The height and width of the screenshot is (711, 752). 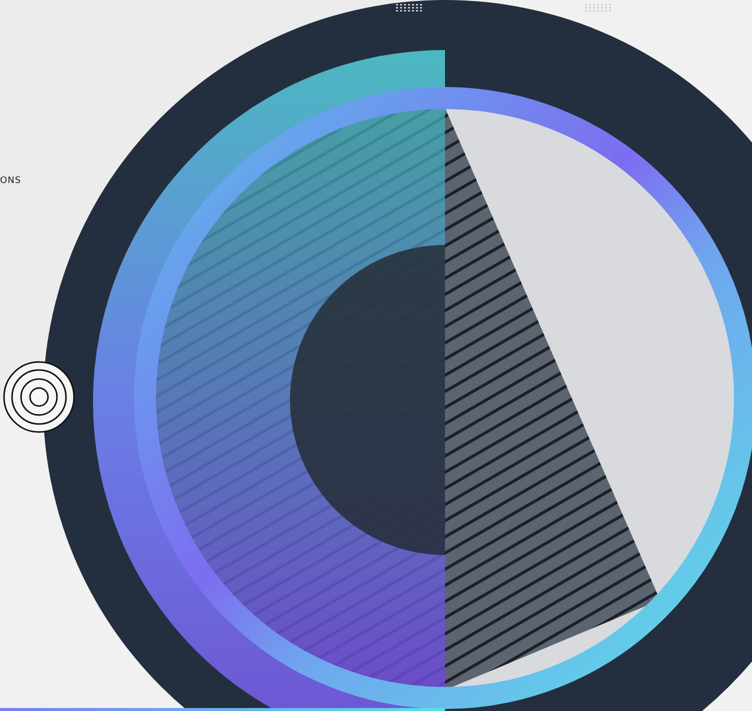 What do you see at coordinates (11, 181) in the screenshot?
I see `heading-fragment: ONS` at bounding box center [11, 181].